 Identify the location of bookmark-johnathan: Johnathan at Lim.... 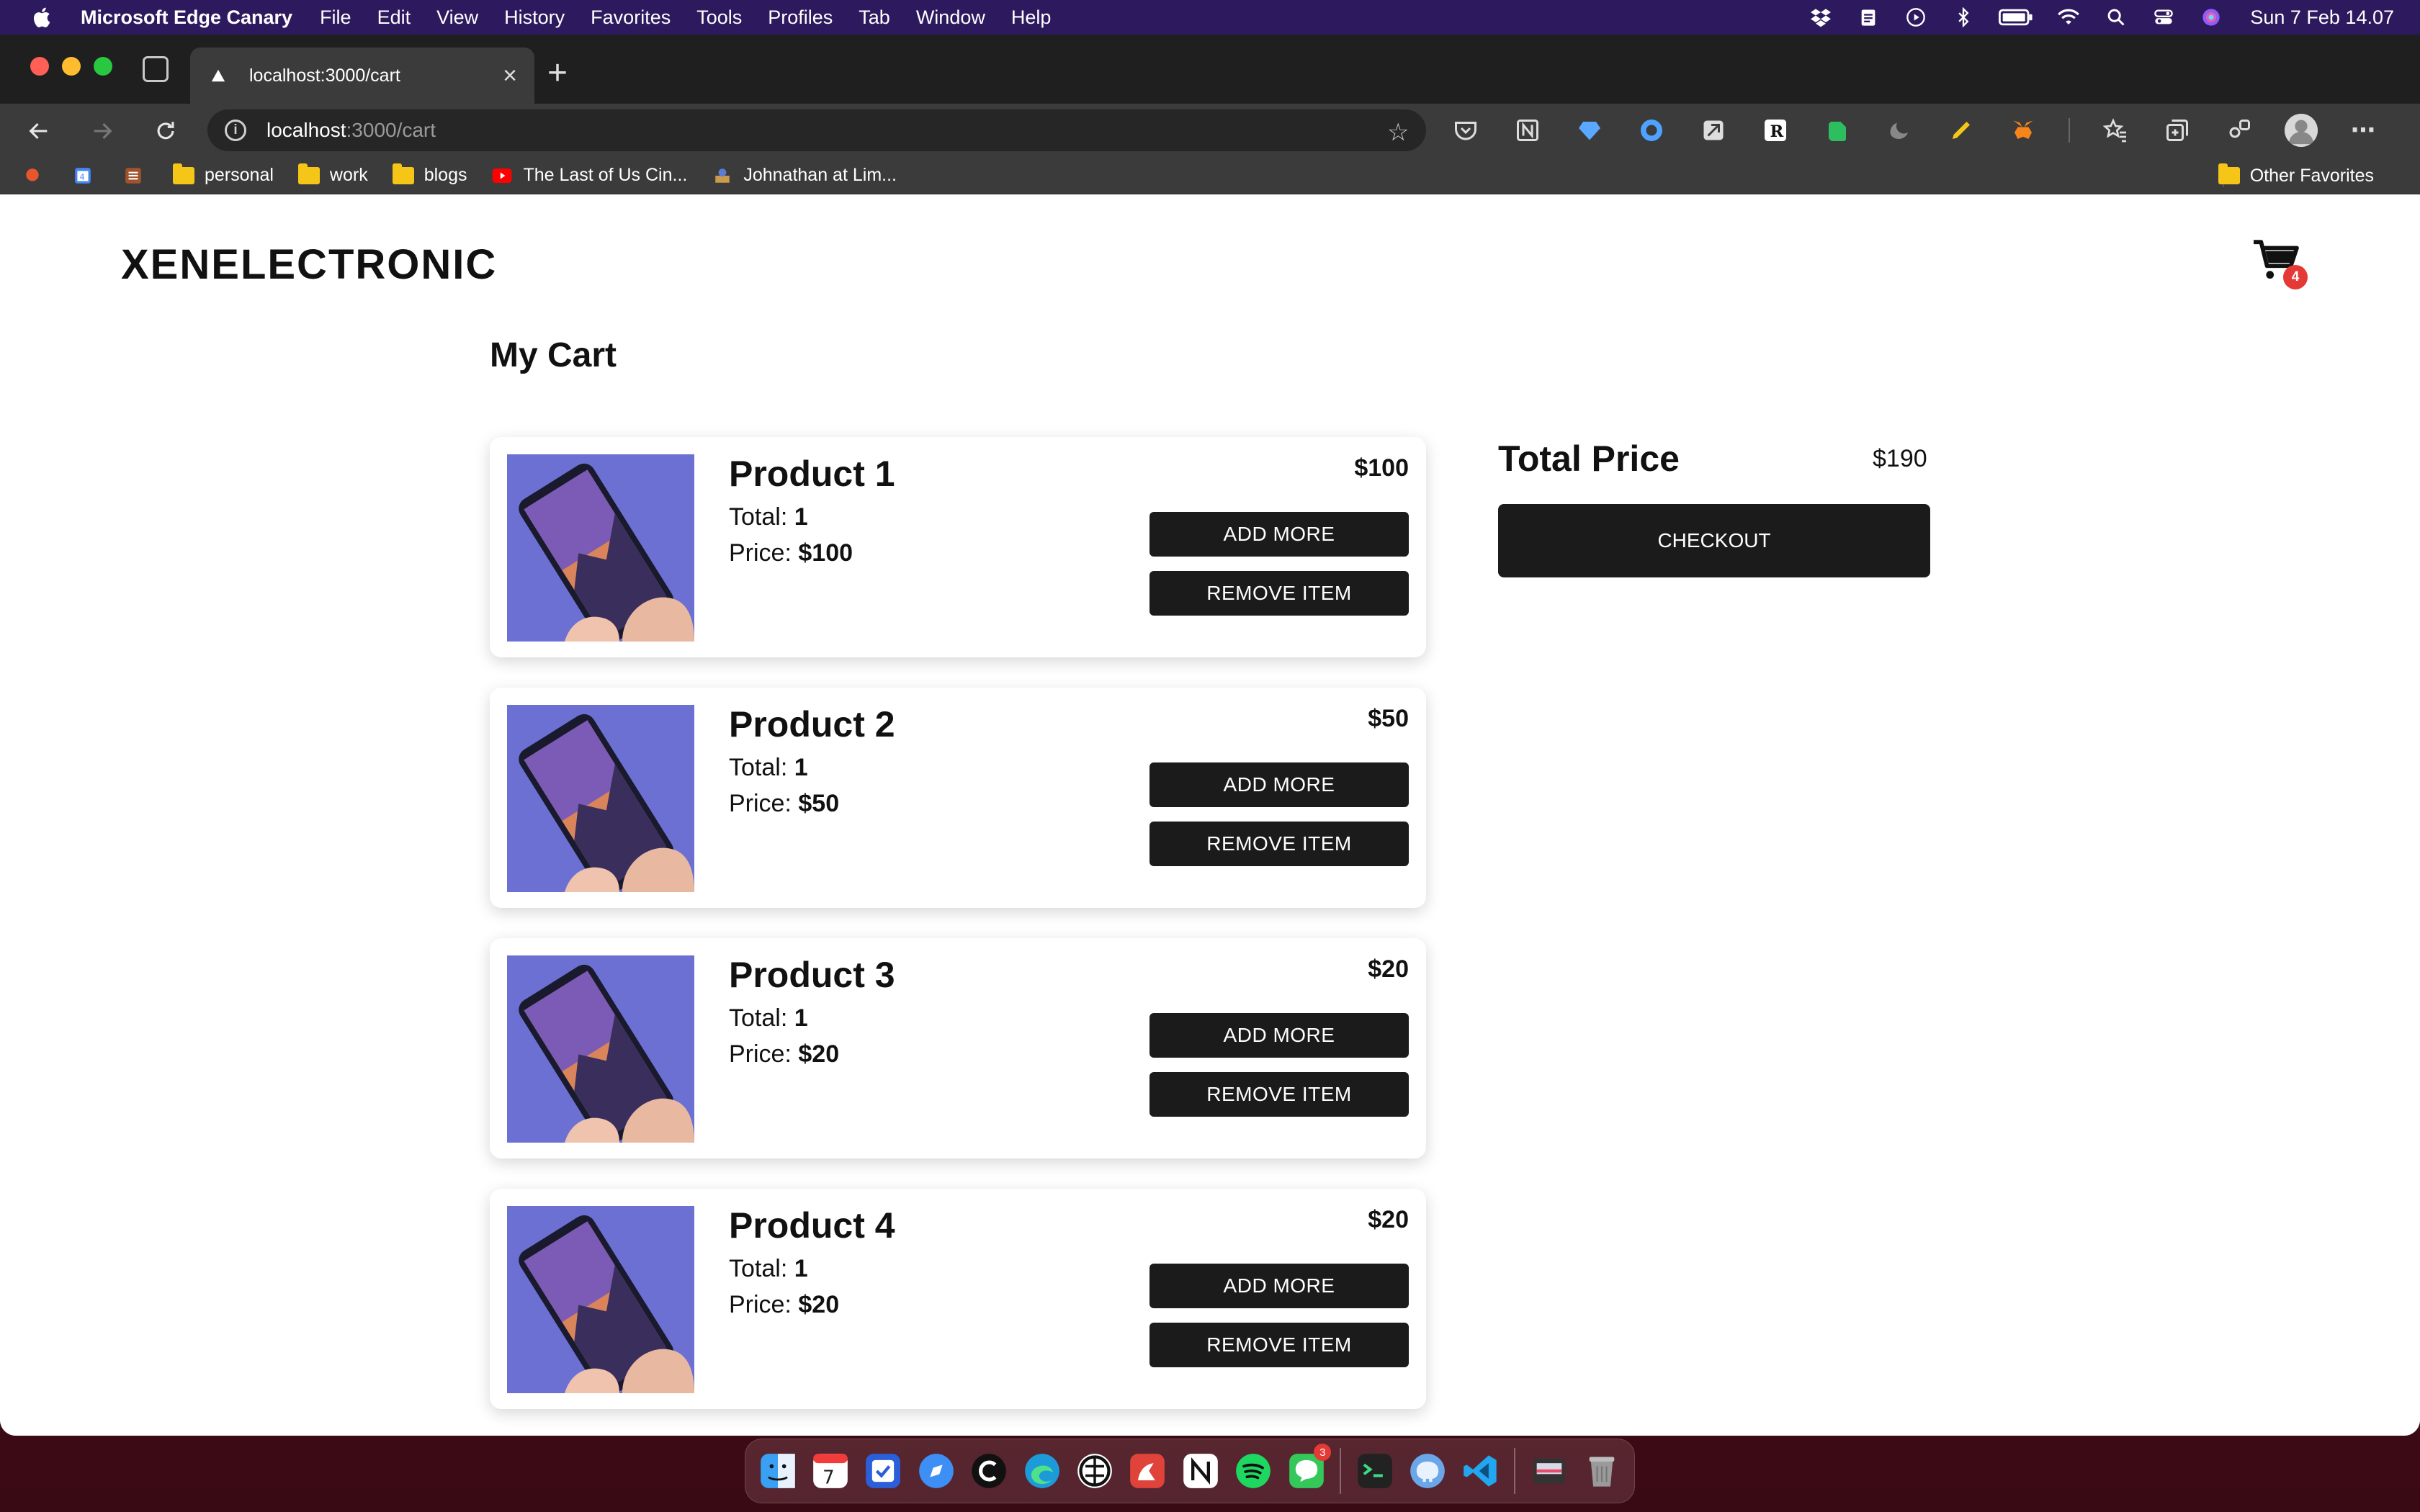
(804, 175).